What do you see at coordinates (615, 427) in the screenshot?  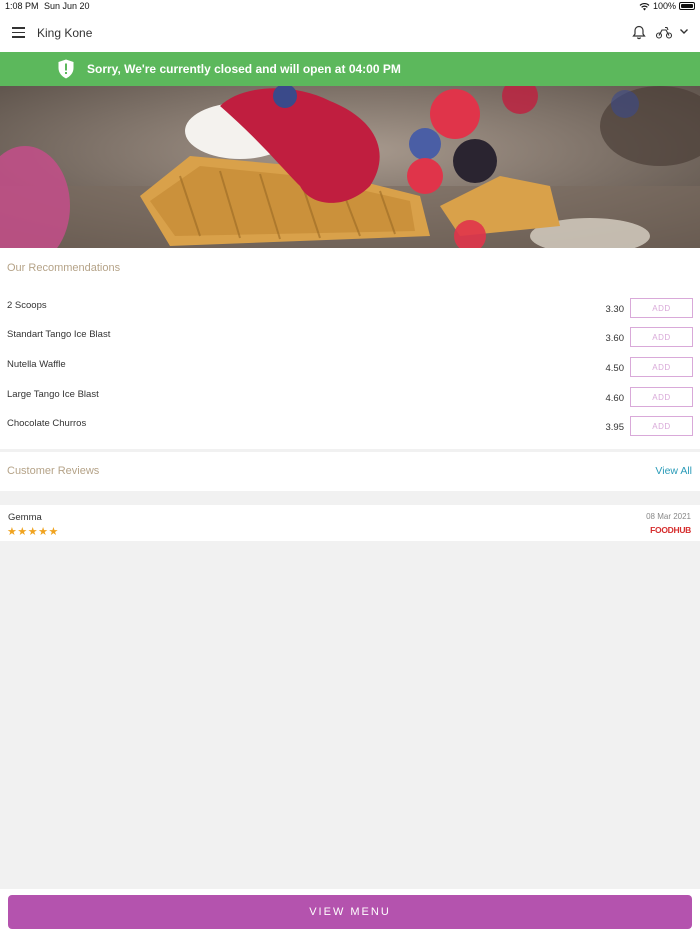 I see `item-price: 3.95` at bounding box center [615, 427].